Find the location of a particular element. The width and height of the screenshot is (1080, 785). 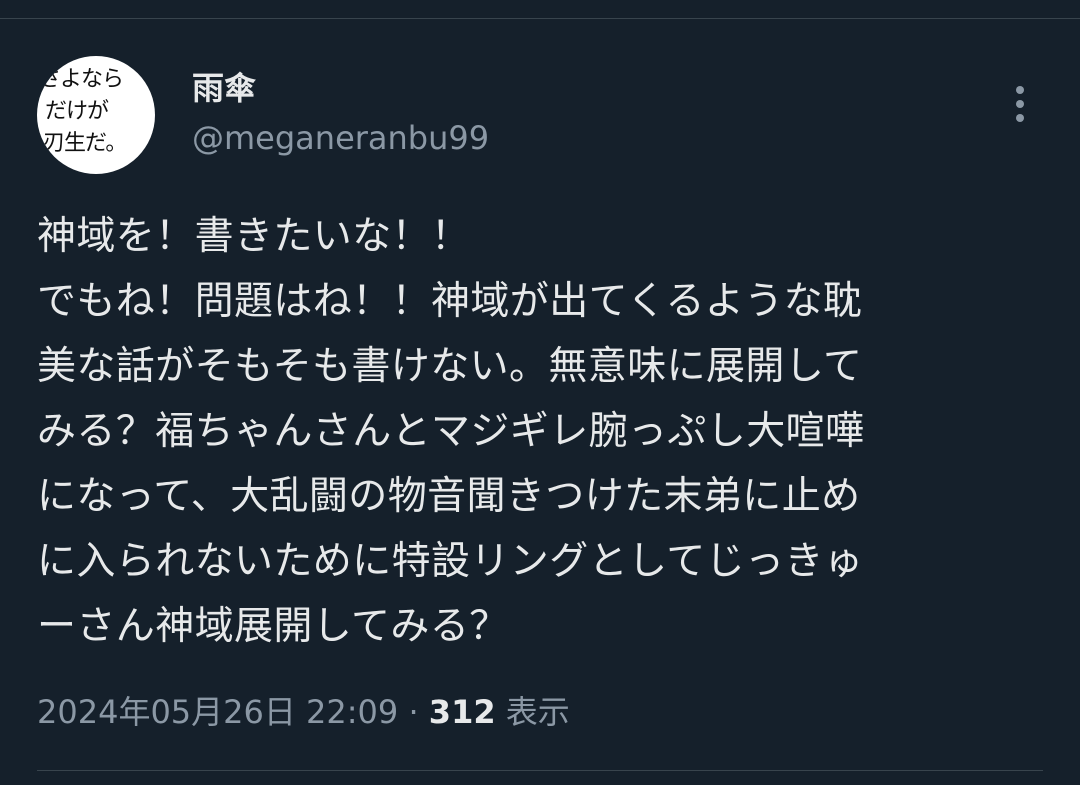

avatar-text: さよなら だけが 刃生だ。 is located at coordinates (96, 112).